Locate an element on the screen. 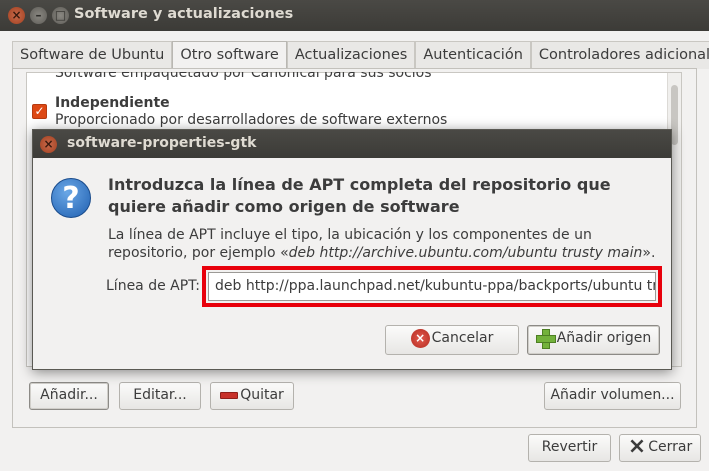  tab-actualizaciones: Actualizaciones is located at coordinates (351, 55).